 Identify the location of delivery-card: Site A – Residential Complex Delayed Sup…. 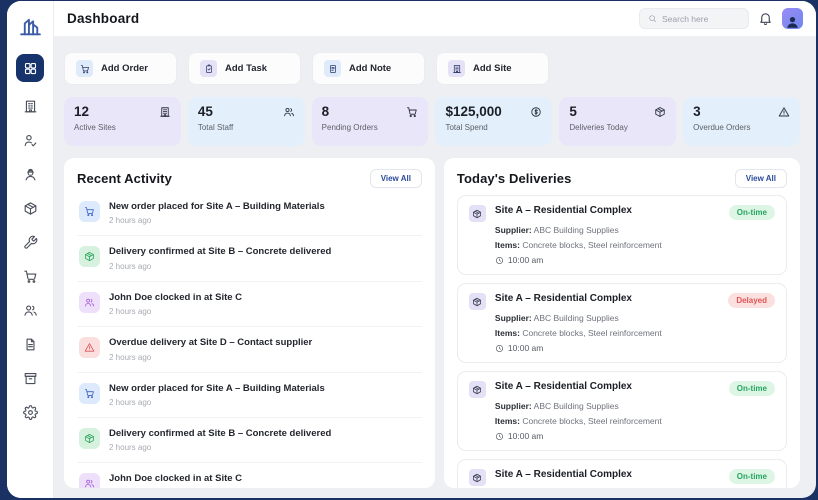
(621, 323).